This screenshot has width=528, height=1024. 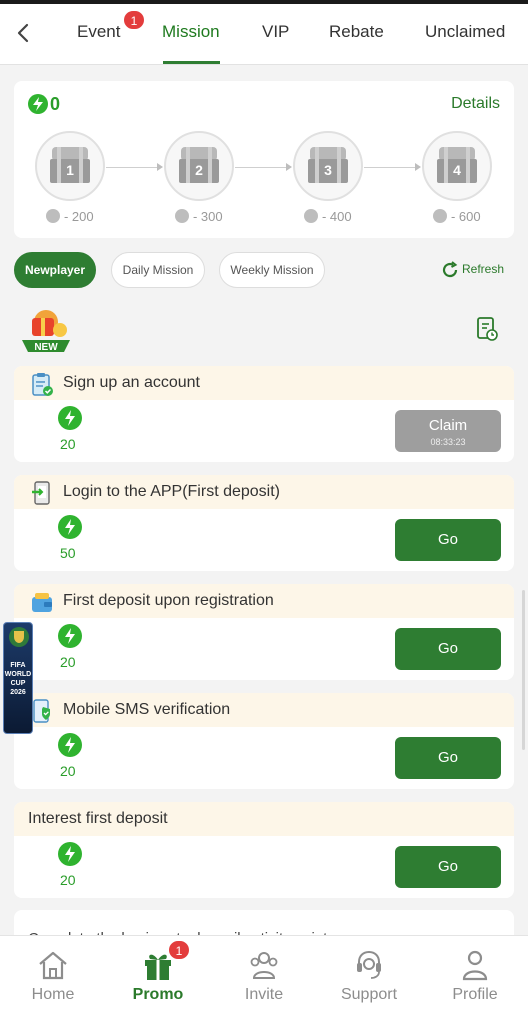 I want to click on nav-label: Invite, so click(x=264, y=994).